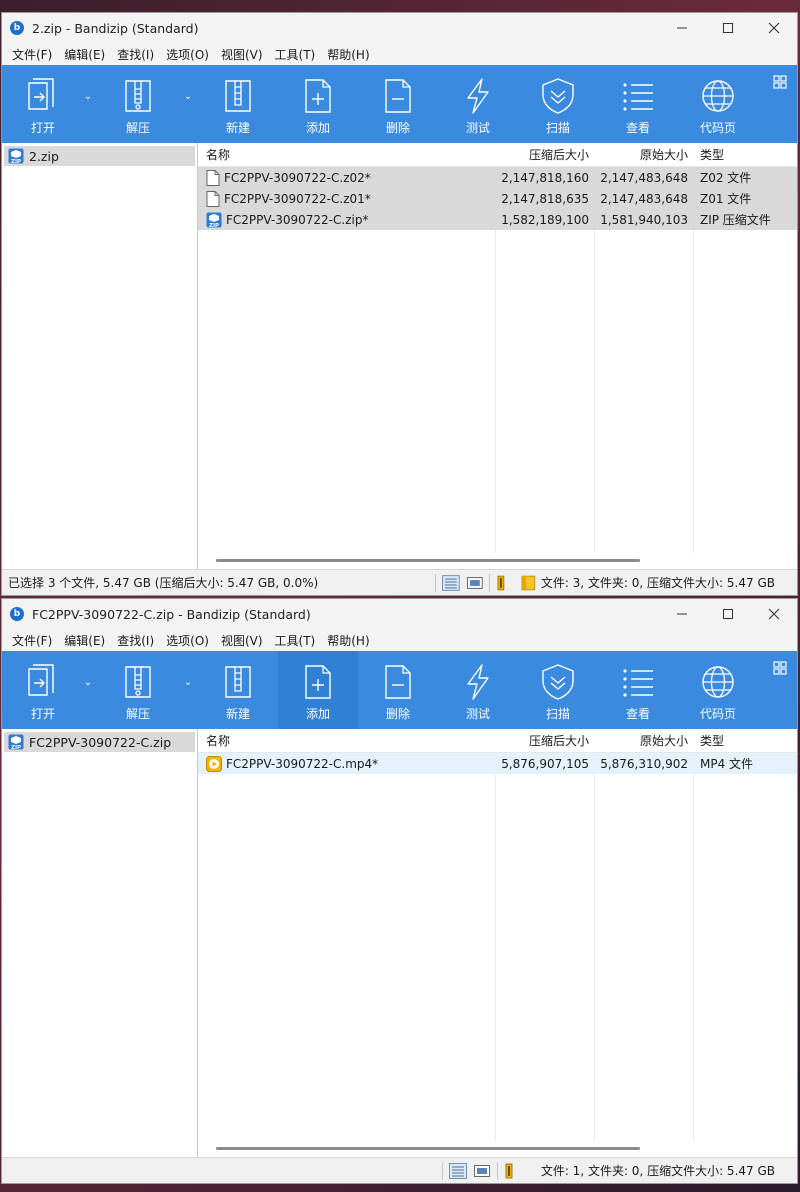 This screenshot has height=1192, width=800. I want to click on file-name: FC2PPV-3090722-C.mp4*, so click(302, 763).